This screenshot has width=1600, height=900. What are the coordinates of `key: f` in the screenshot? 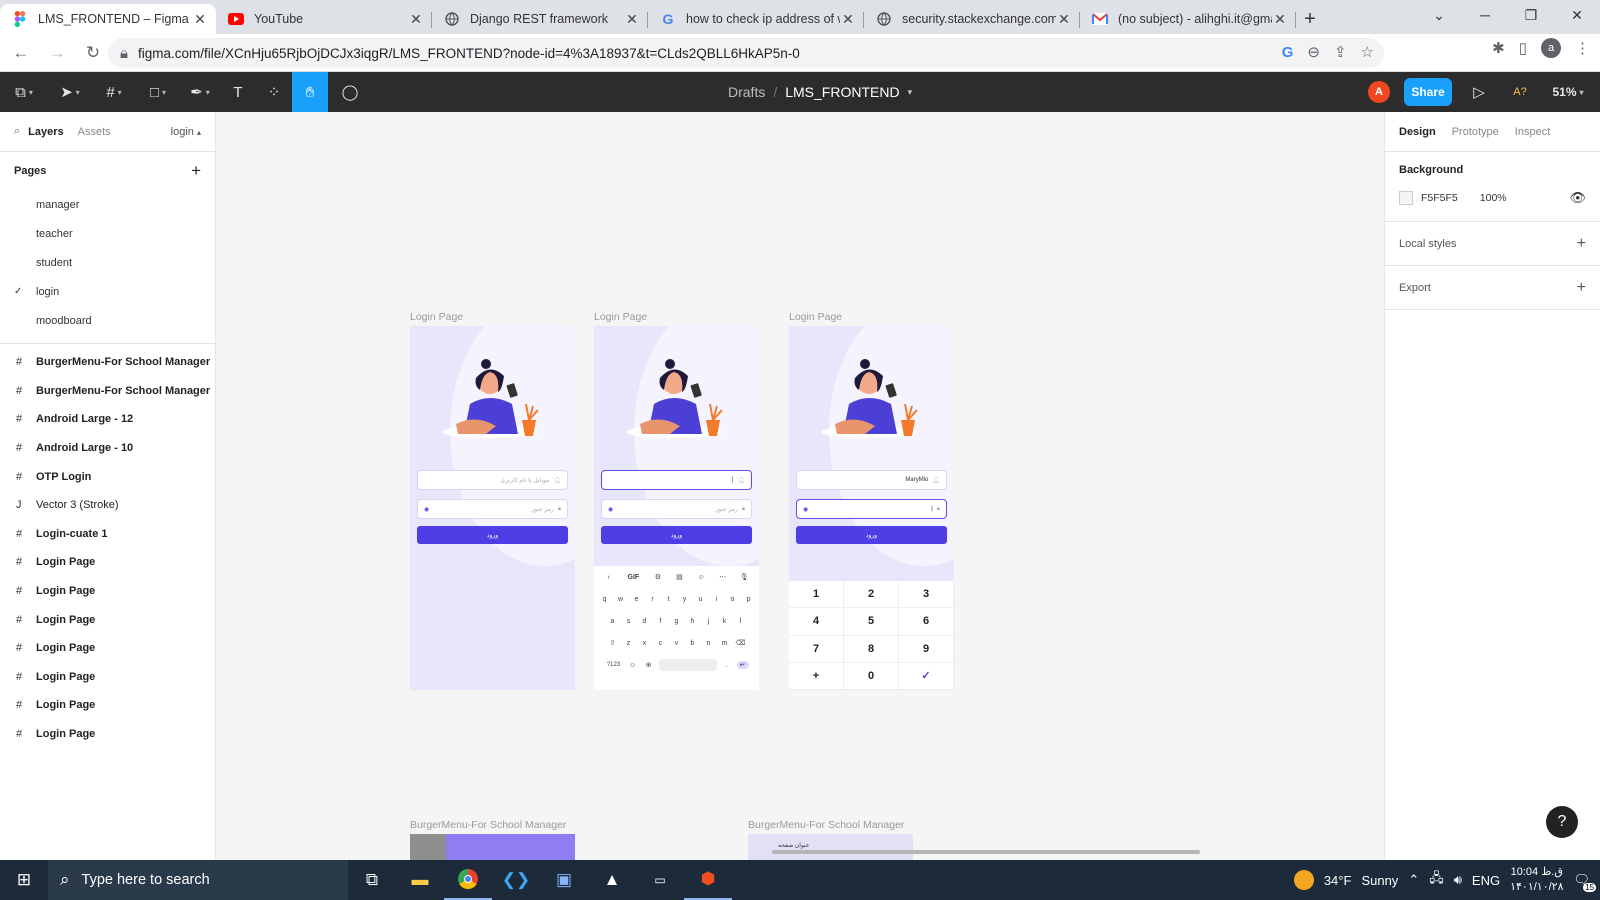 It's located at (661, 621).